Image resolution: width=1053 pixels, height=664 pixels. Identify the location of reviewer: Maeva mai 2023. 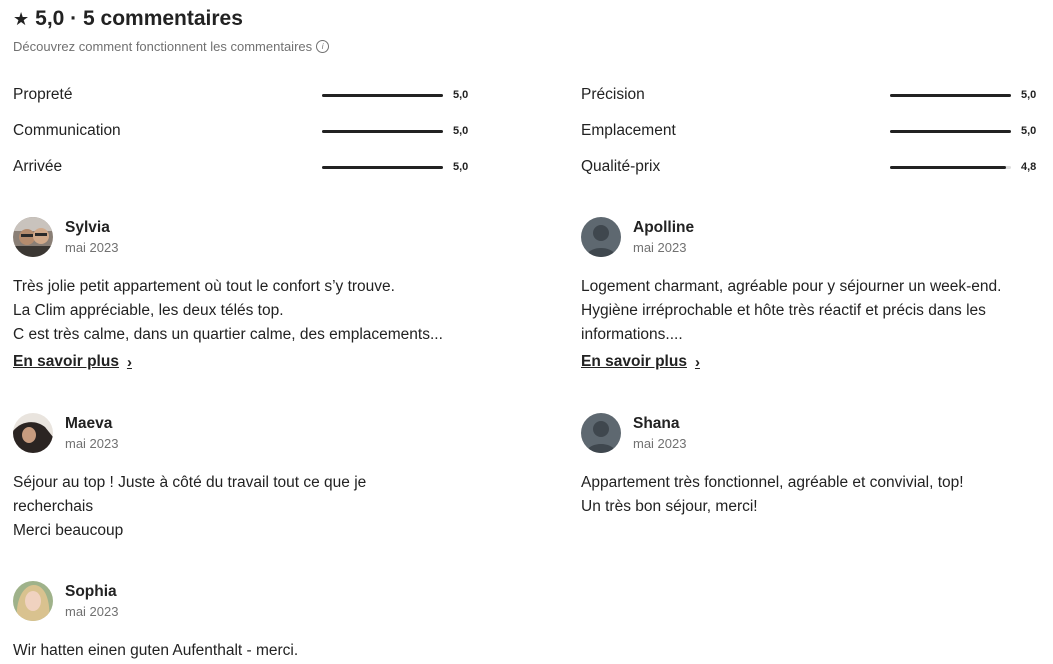
(243, 433).